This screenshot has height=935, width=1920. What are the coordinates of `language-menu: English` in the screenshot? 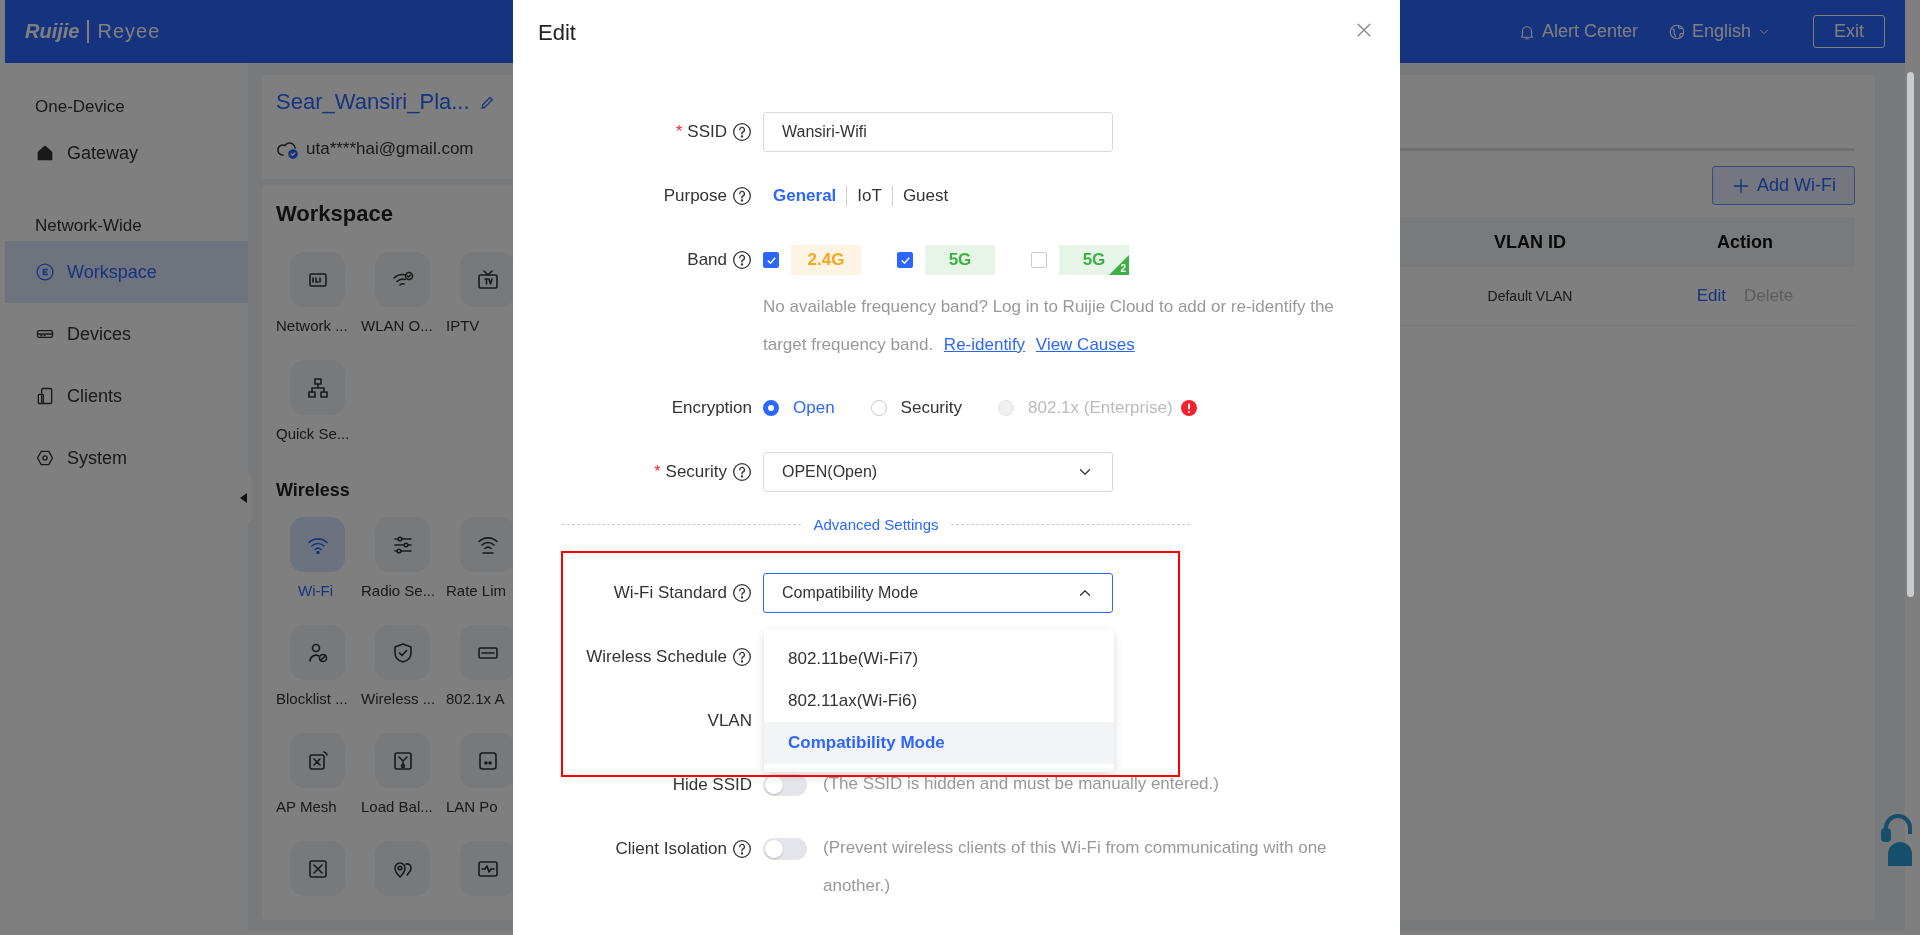 It's located at (1719, 31).